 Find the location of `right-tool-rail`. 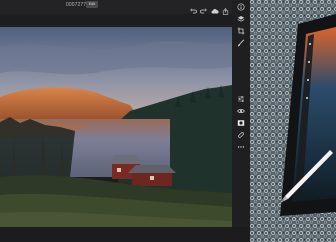

right-tool-rail is located at coordinates (241, 121).